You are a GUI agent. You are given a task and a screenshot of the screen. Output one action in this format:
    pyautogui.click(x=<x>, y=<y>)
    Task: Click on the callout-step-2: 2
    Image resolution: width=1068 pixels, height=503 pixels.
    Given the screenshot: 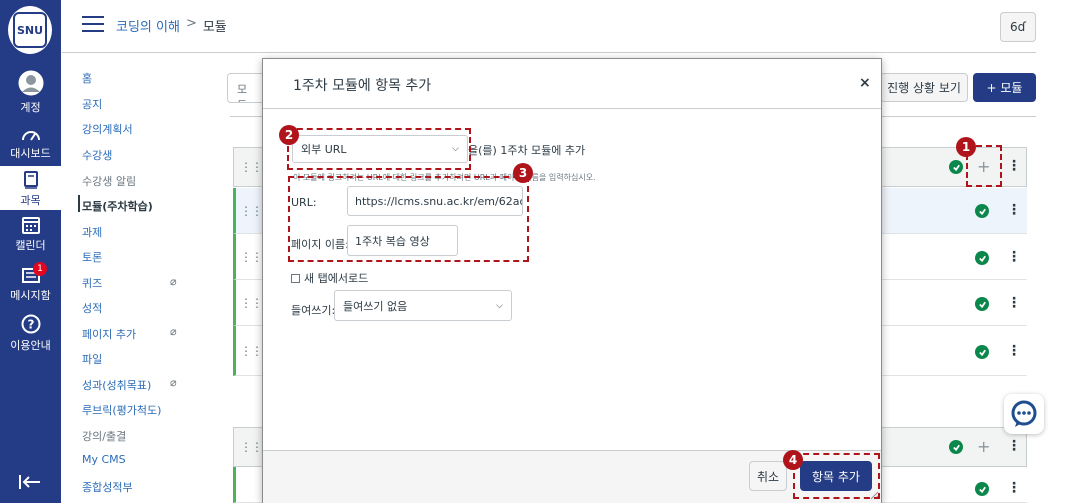 What is the action you would take?
    pyautogui.click(x=289, y=135)
    